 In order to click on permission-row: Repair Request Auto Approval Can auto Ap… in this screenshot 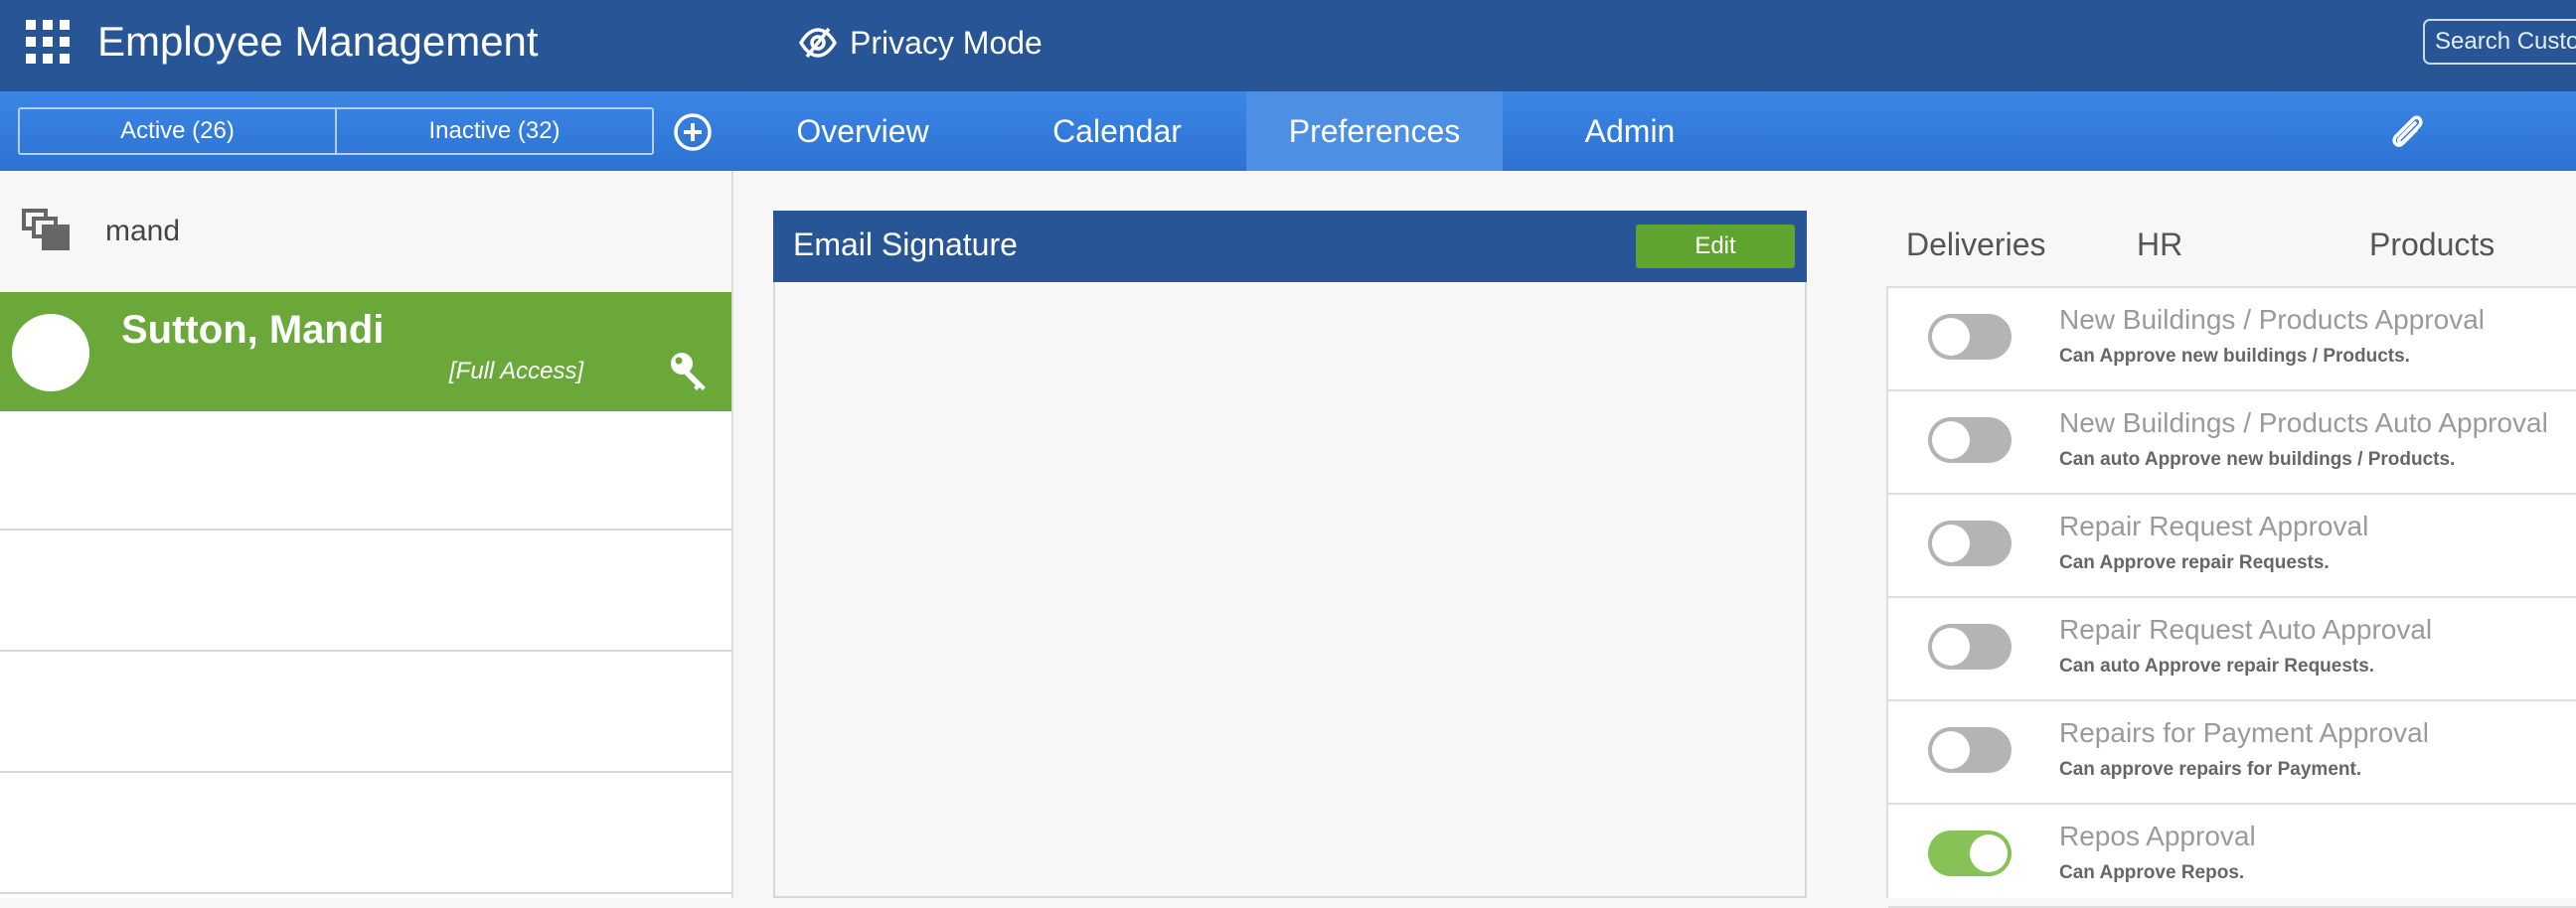, I will do `click(2232, 649)`.